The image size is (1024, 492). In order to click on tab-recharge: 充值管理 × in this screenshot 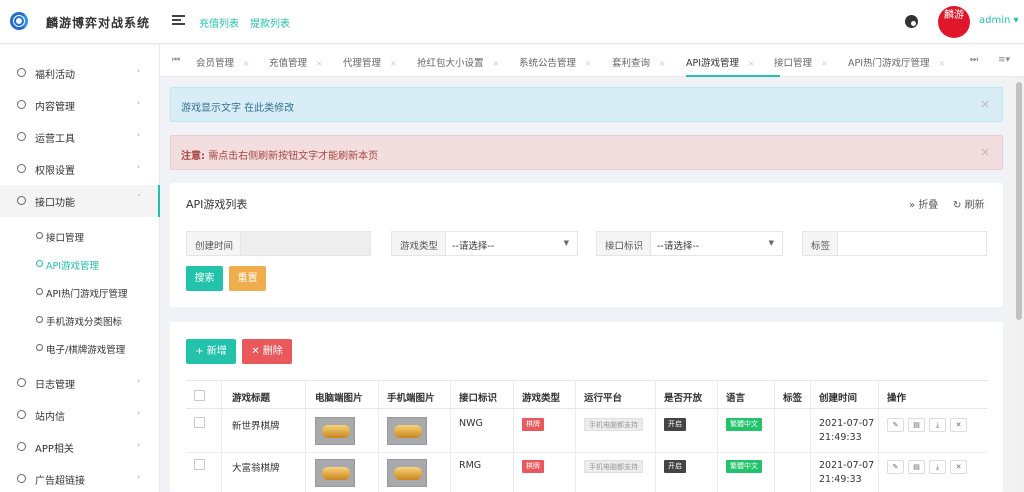, I will do `click(296, 62)`.